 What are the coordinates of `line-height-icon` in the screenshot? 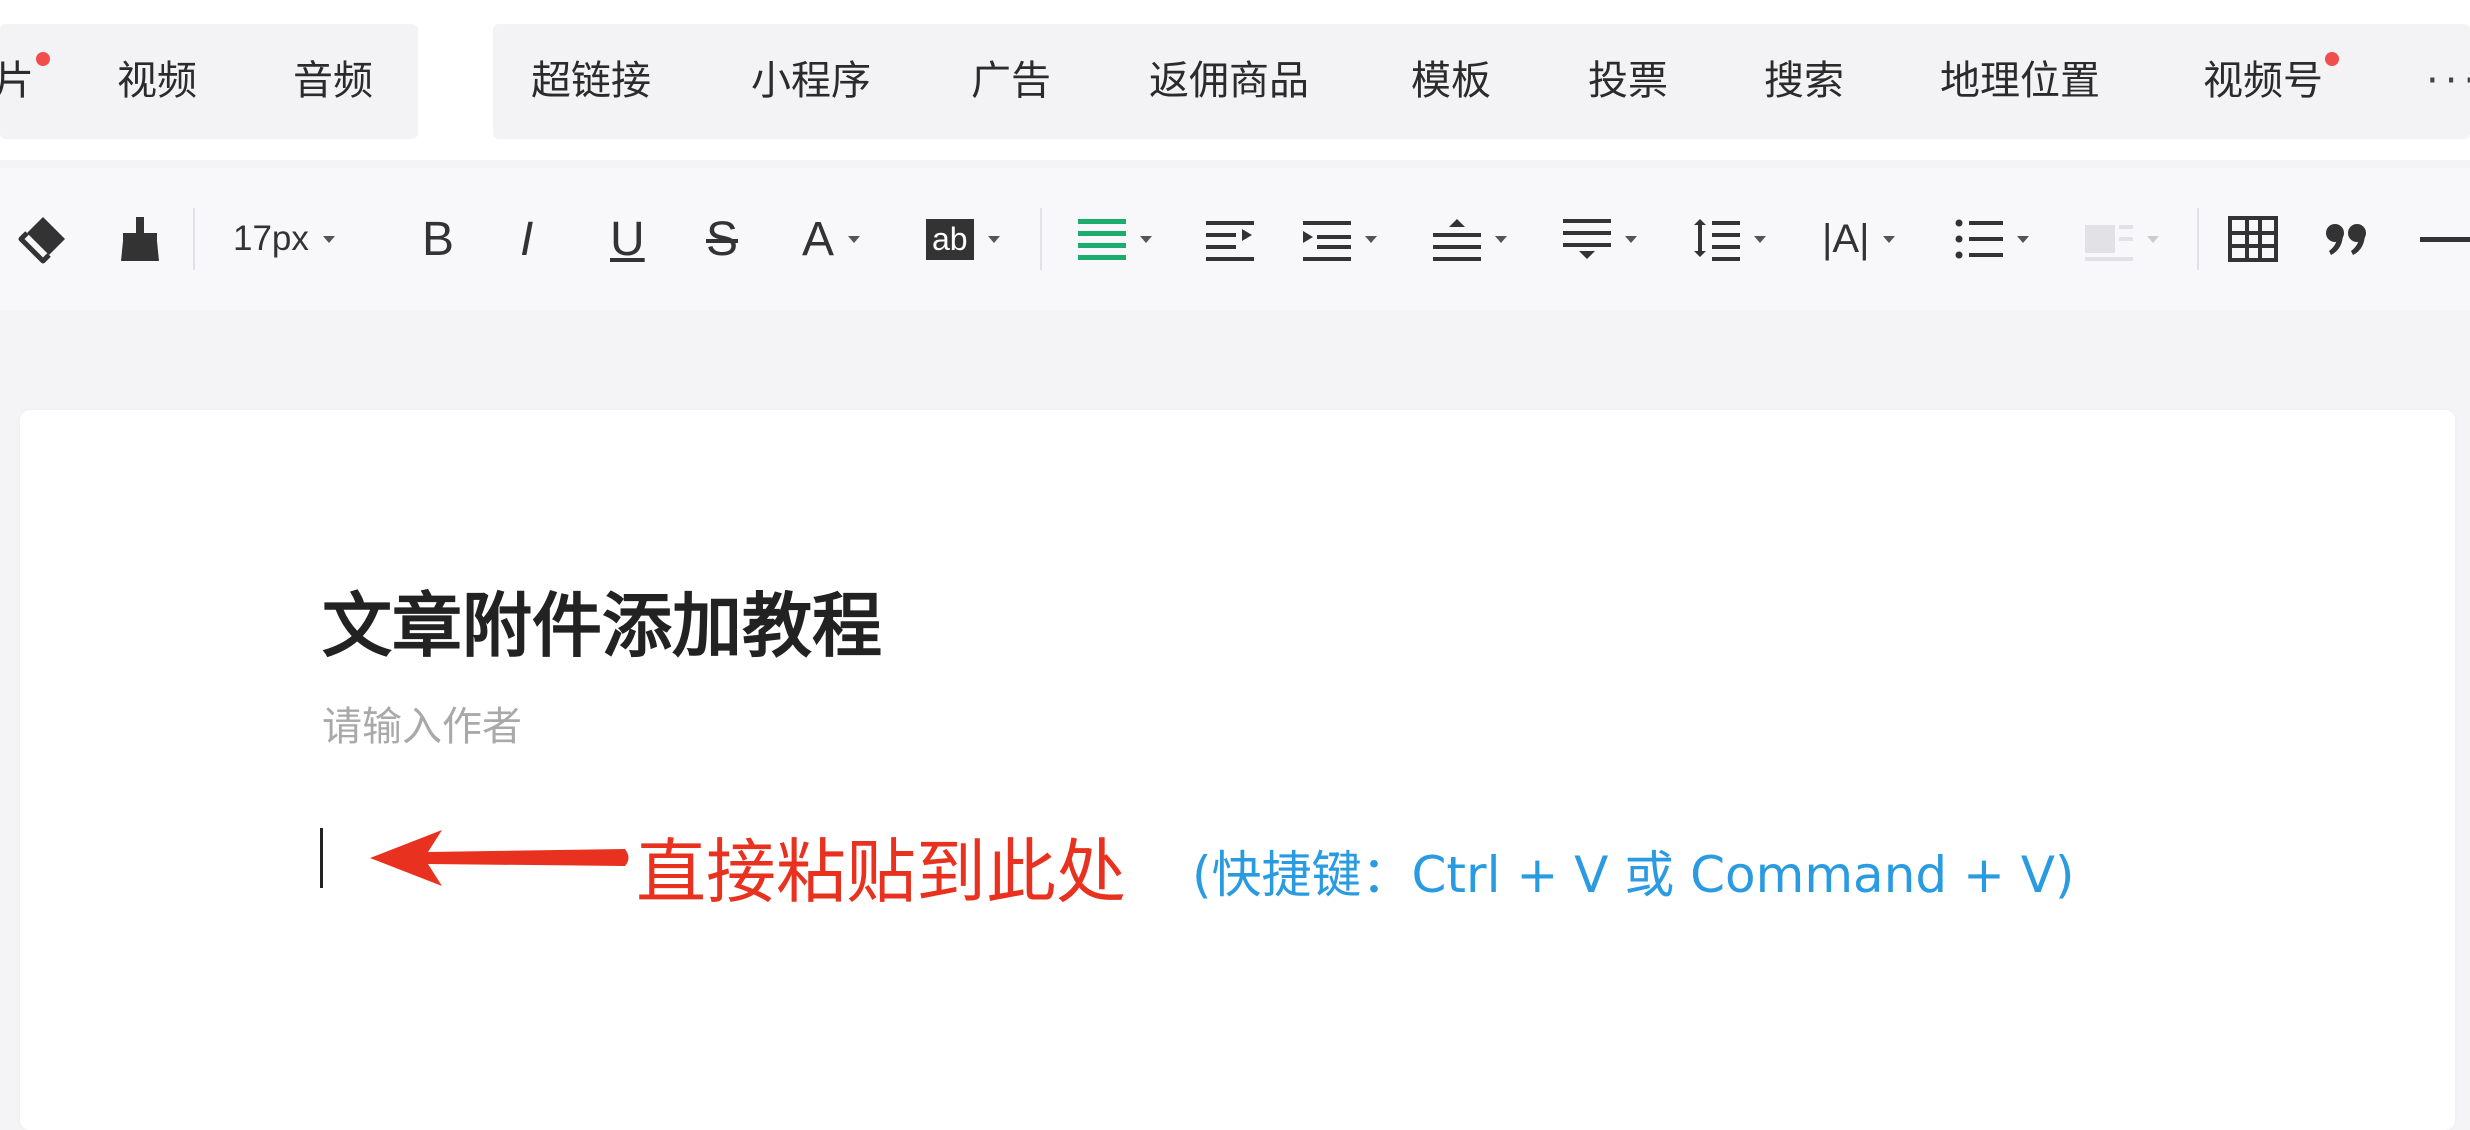 It's located at (1717, 240).